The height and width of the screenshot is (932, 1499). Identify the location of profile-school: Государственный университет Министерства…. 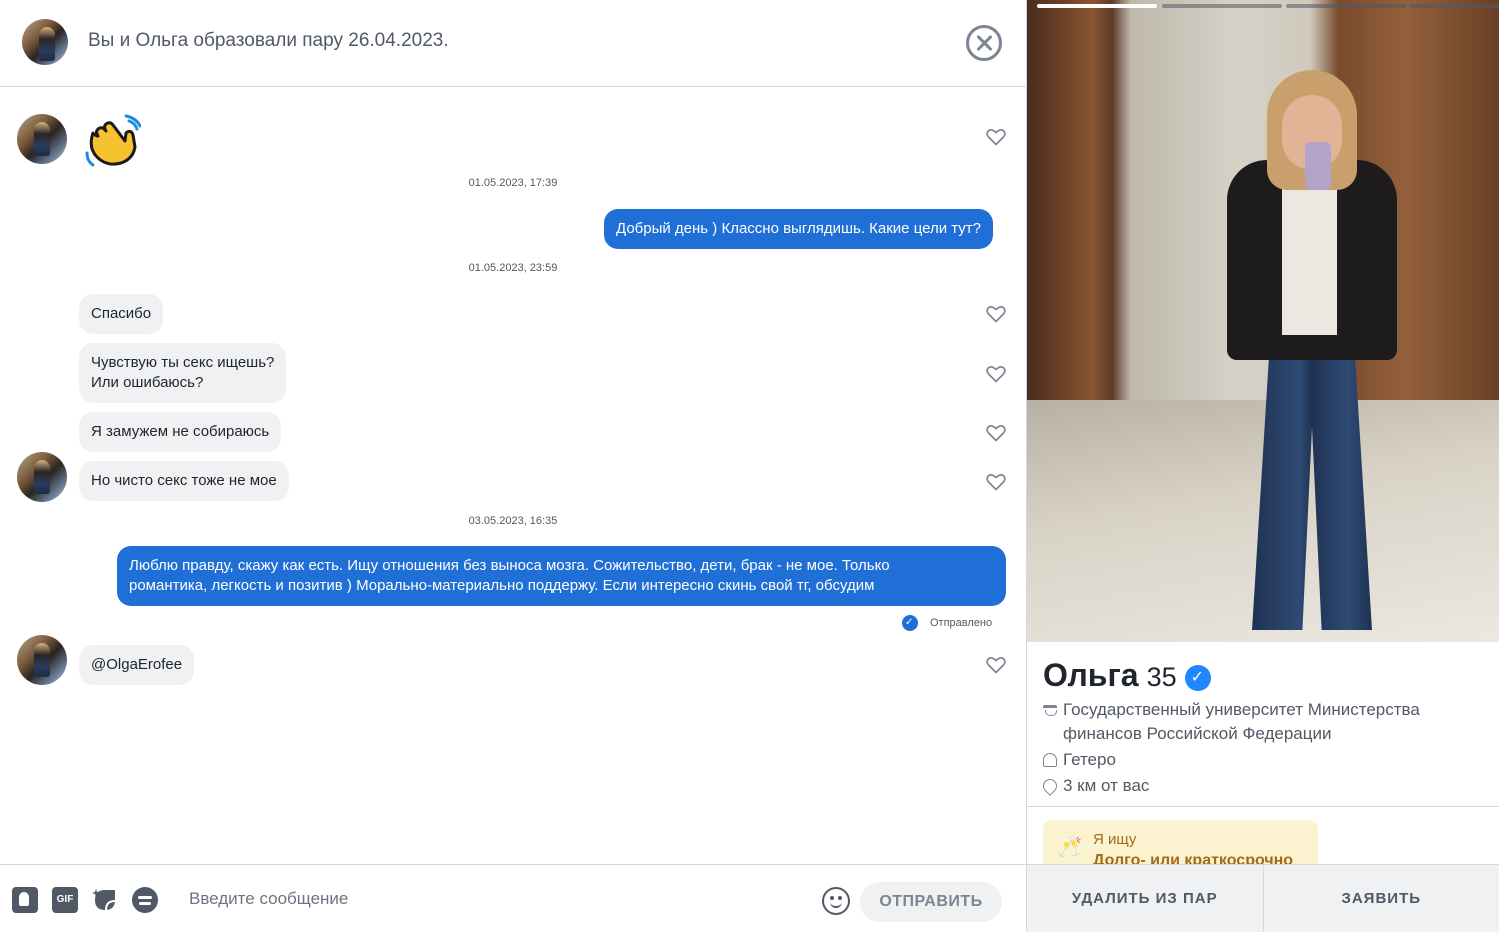
(1271, 722).